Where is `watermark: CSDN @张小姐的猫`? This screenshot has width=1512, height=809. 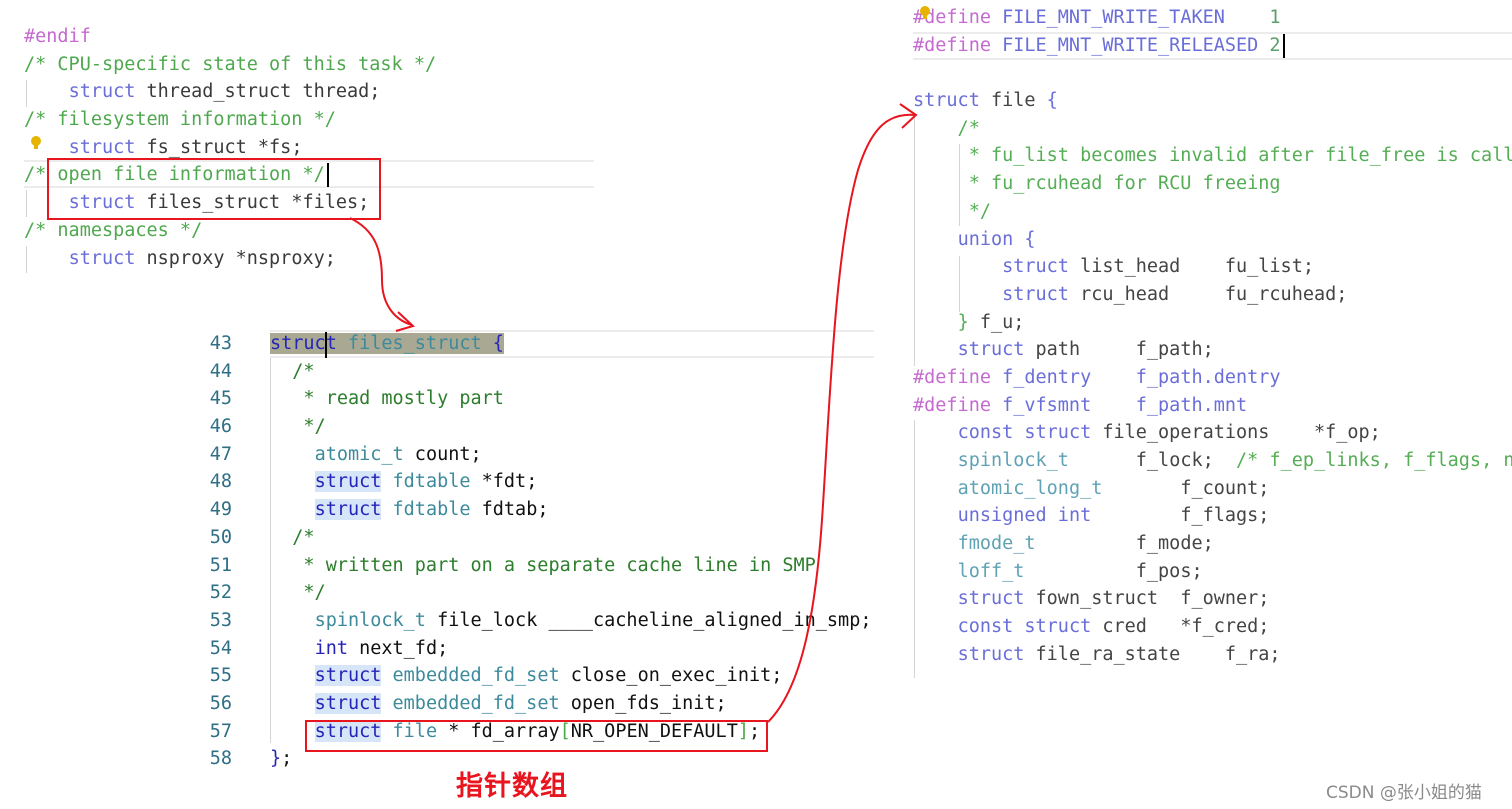 watermark: CSDN @张小姐的猫 is located at coordinates (1404, 793).